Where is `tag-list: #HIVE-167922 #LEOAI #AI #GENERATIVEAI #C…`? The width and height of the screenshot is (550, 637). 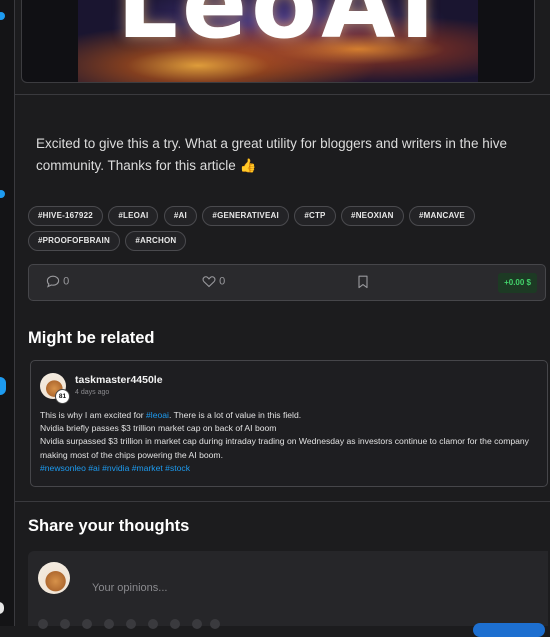 tag-list: #HIVE-167922 #LEOAI #AI #GENERATIVEAI #C… is located at coordinates (288, 230).